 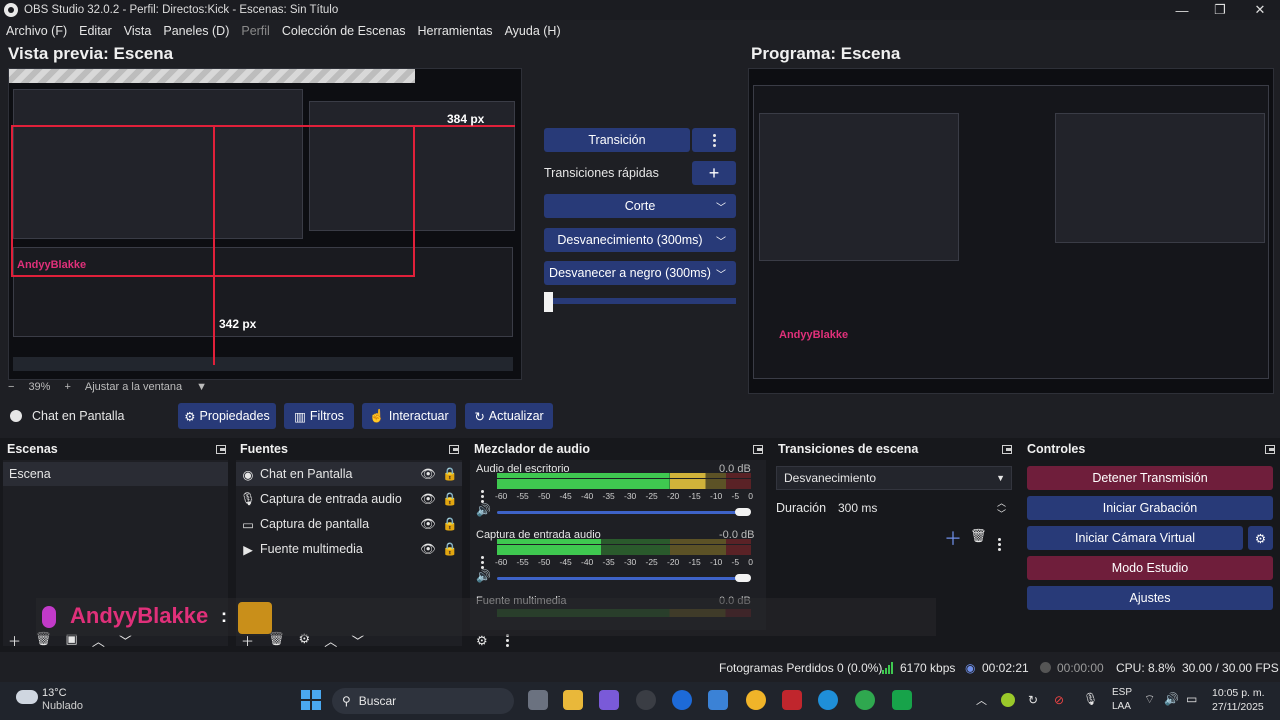 I want to click on close-button: ✕, so click(x=1260, y=10).